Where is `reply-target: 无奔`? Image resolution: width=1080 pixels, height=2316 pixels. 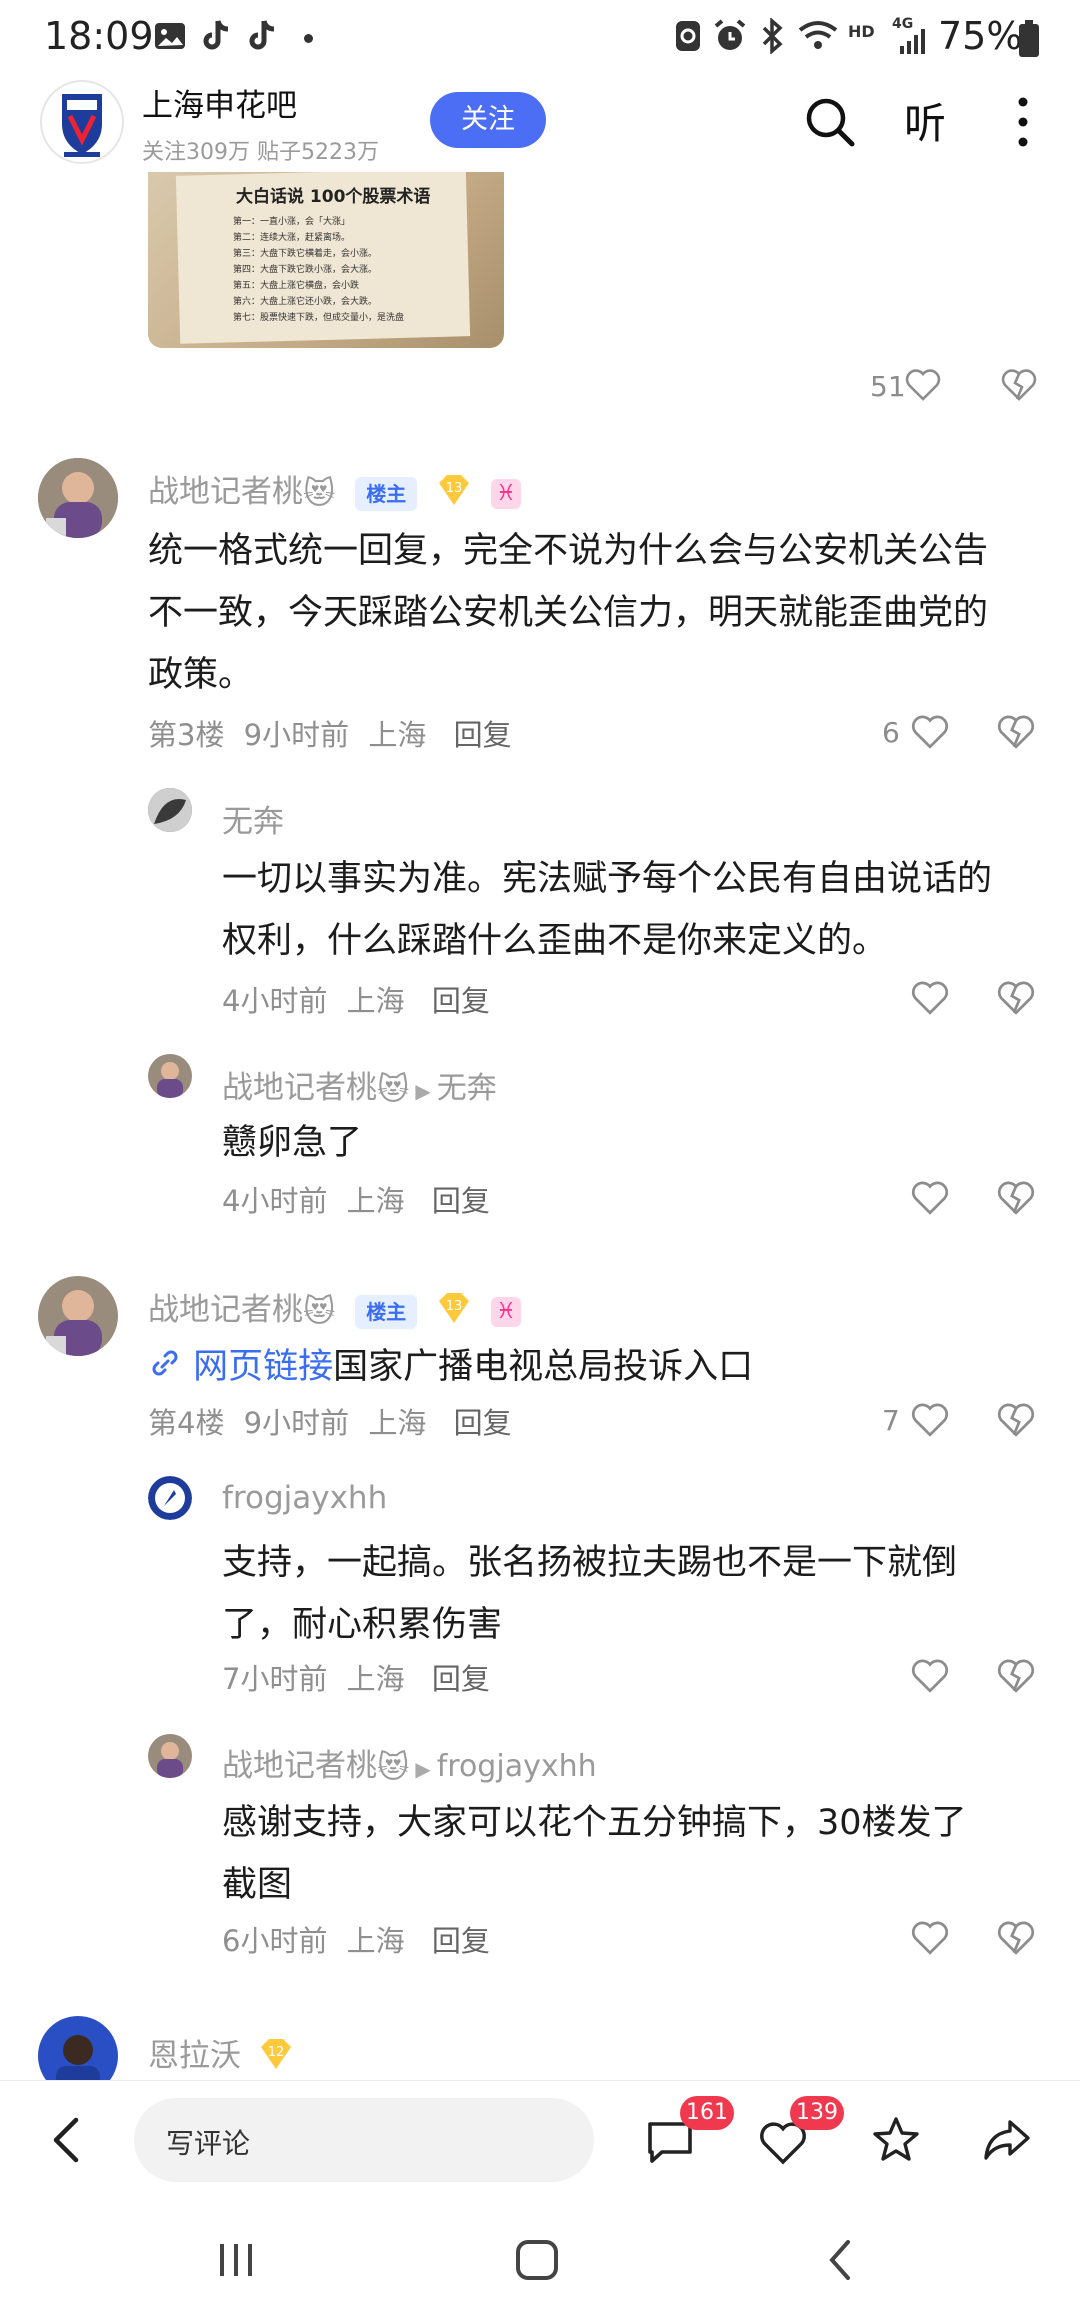 reply-target: 无奔 is located at coordinates (467, 1088).